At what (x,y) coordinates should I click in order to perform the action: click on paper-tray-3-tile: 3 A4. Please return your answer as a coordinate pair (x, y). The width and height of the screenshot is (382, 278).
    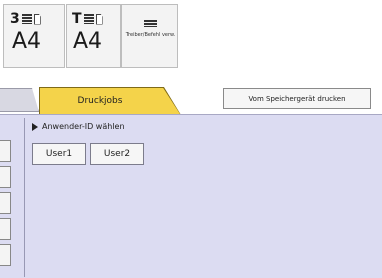
    Looking at the image, I should click on (34, 36).